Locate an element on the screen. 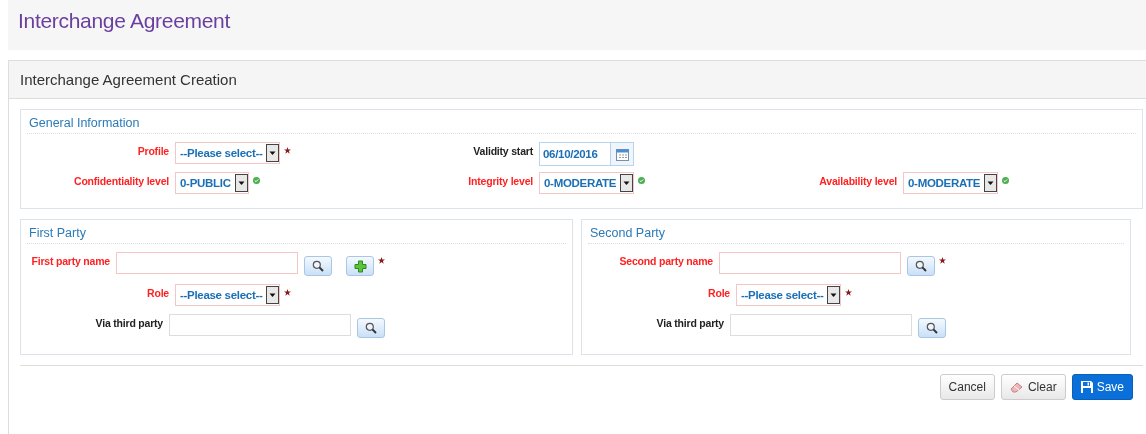  calendar-icon is located at coordinates (622, 154).